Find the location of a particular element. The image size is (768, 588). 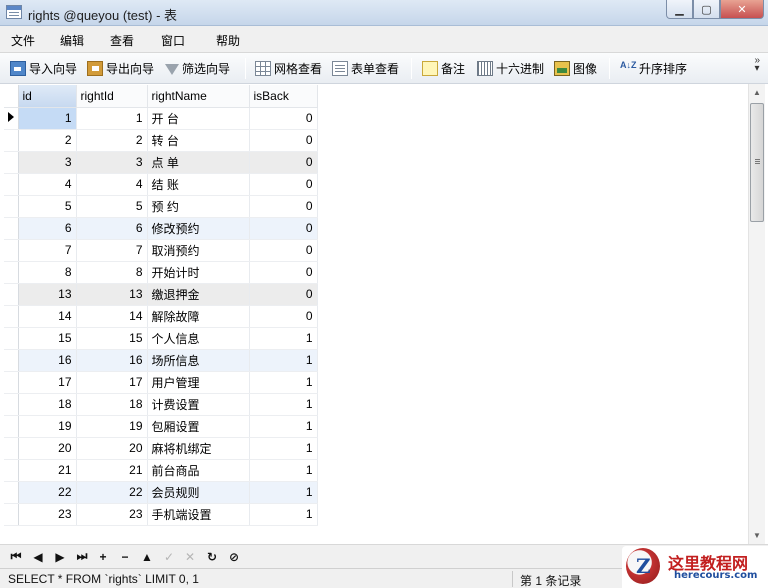

table-row: 6 6 修改预约 0 is located at coordinates (161, 228).